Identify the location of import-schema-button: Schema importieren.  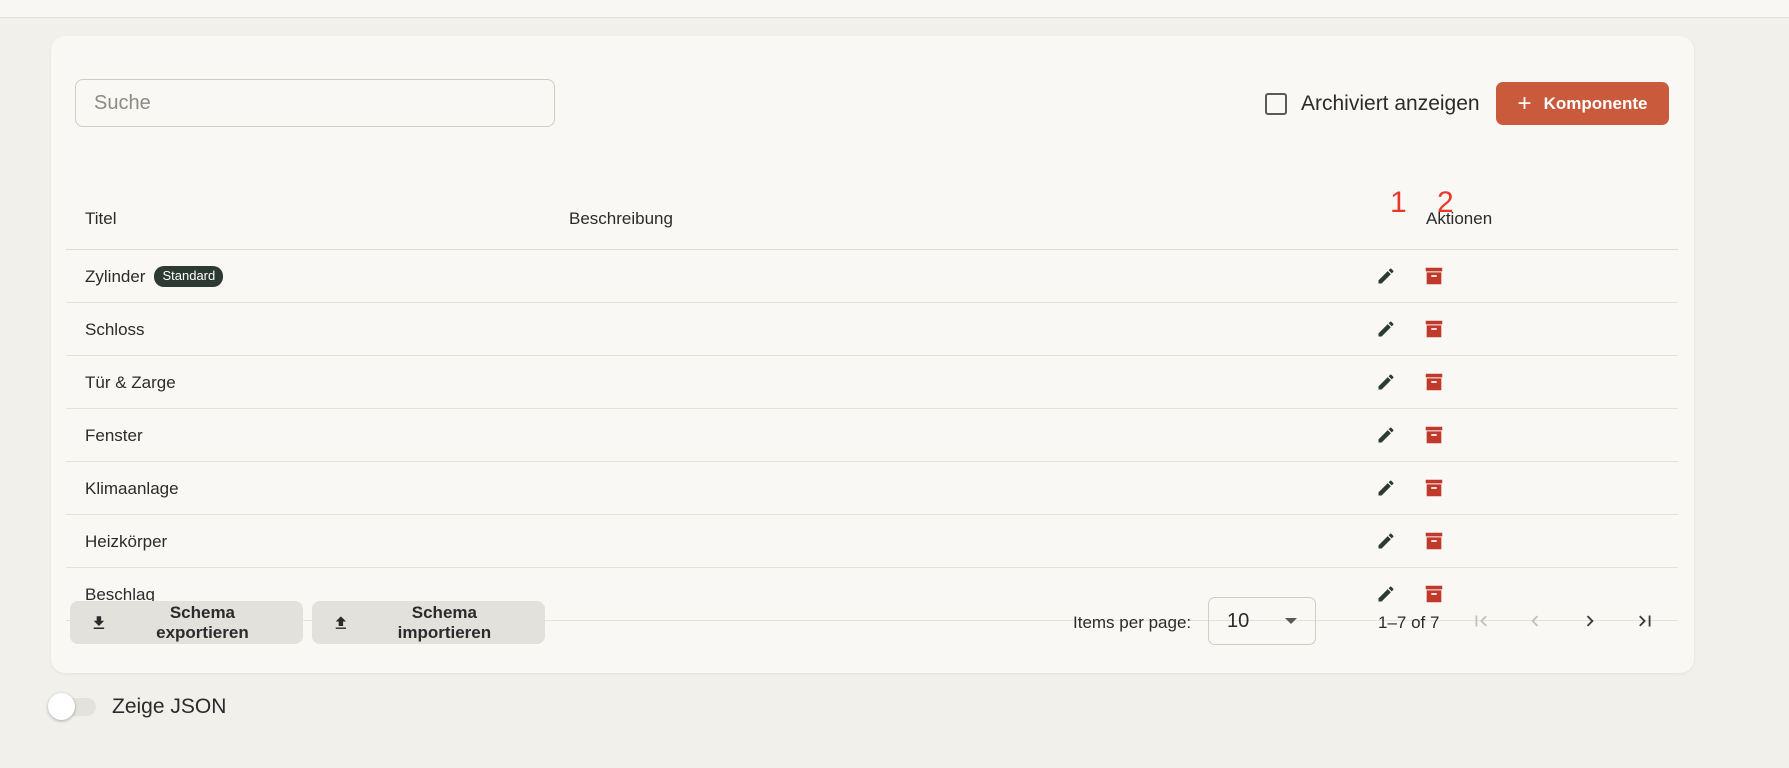
(428, 622).